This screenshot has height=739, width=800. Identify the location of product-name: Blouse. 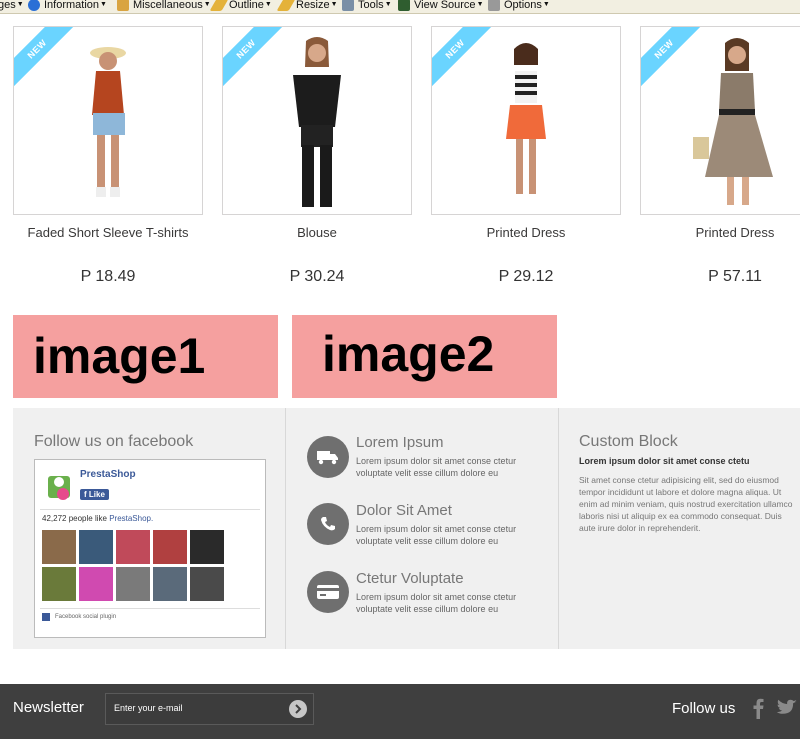
(317, 232).